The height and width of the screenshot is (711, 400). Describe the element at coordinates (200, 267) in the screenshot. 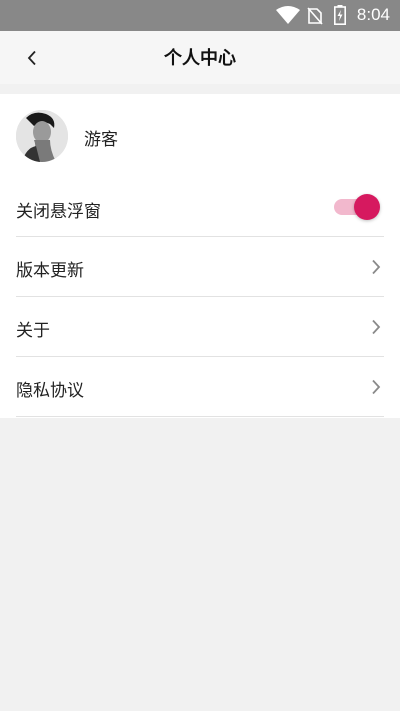

I see `version-update-row: 版本更新` at that location.